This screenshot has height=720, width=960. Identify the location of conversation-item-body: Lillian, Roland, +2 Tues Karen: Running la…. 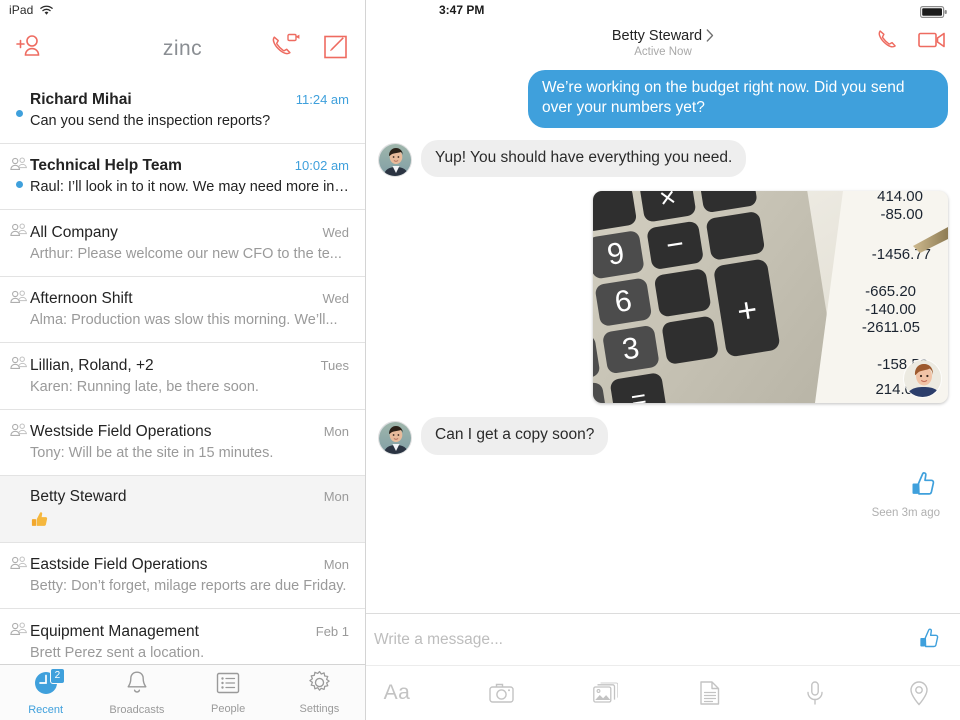
(189, 376).